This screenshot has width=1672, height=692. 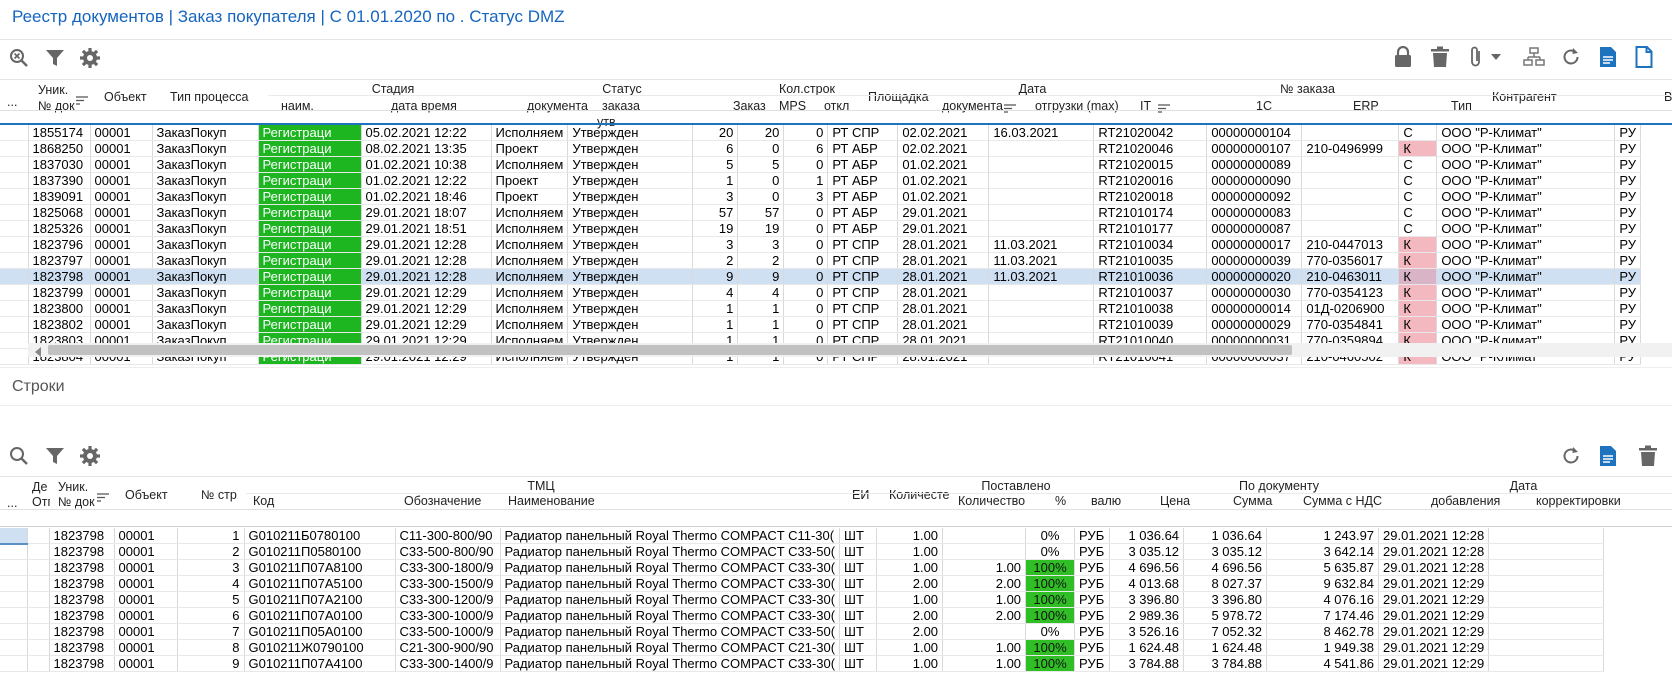 What do you see at coordinates (1496, 57) in the screenshot?
I see `dropdown-arrow-icon` at bounding box center [1496, 57].